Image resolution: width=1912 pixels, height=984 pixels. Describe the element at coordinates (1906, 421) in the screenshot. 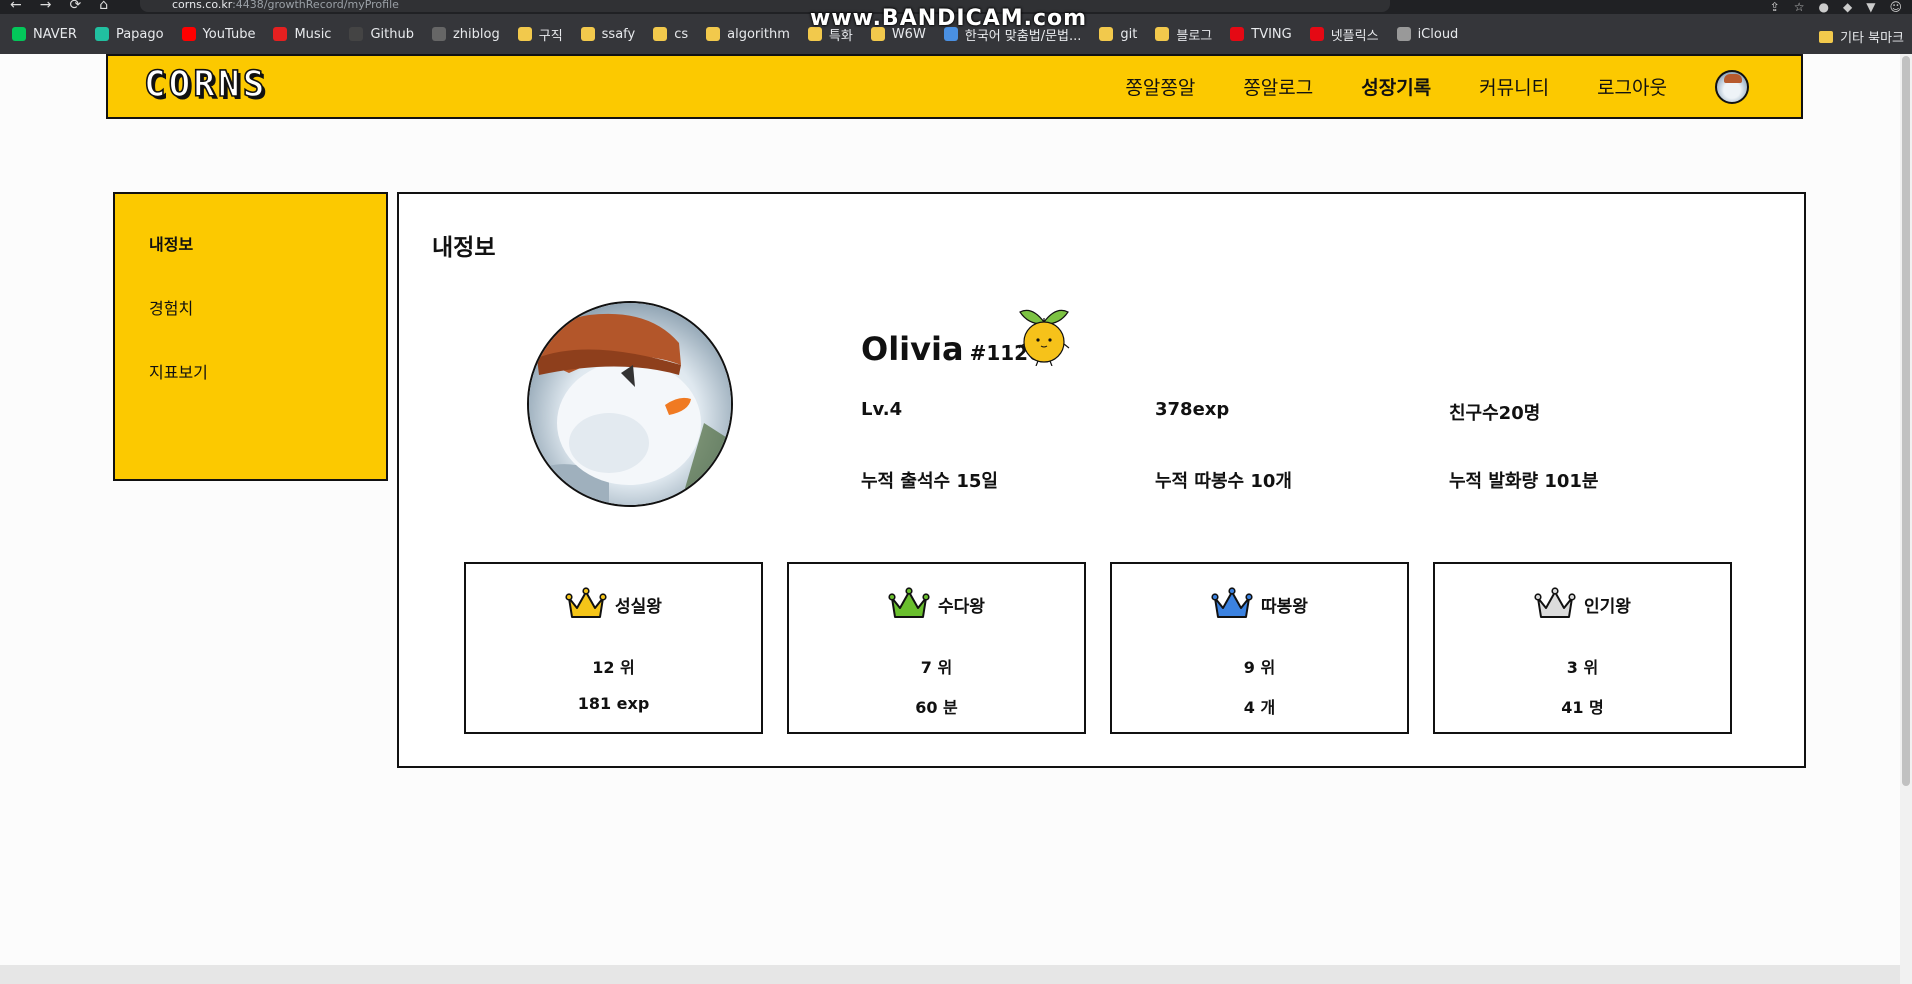

I see `scrollbar-thumb` at that location.